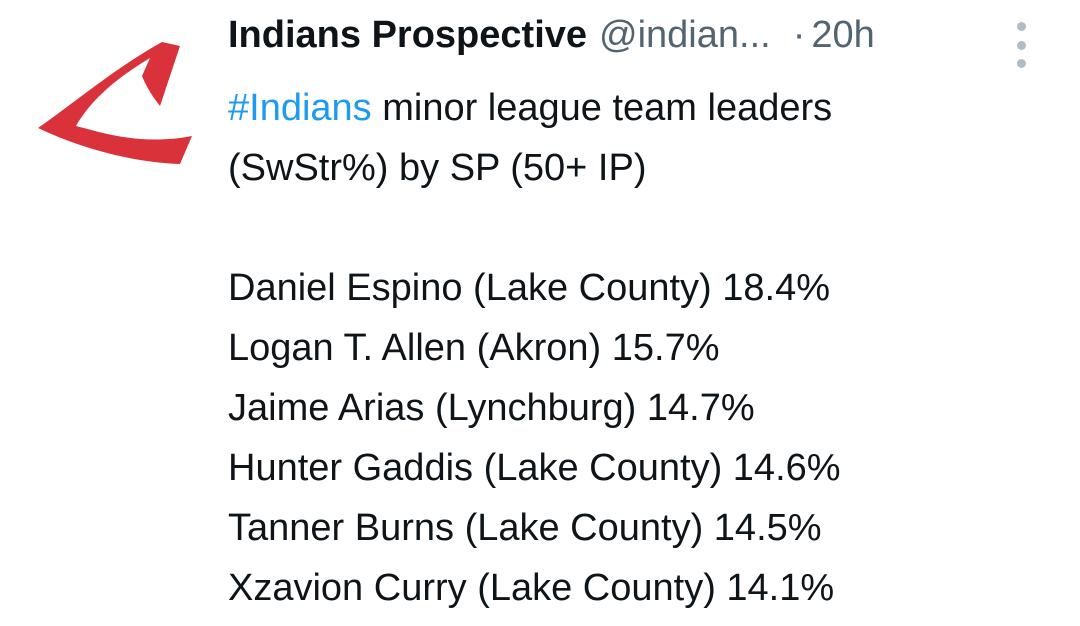  What do you see at coordinates (474, 348) in the screenshot?
I see `leader-item: Logan T. Allen (Akron) 15.7%` at bounding box center [474, 348].